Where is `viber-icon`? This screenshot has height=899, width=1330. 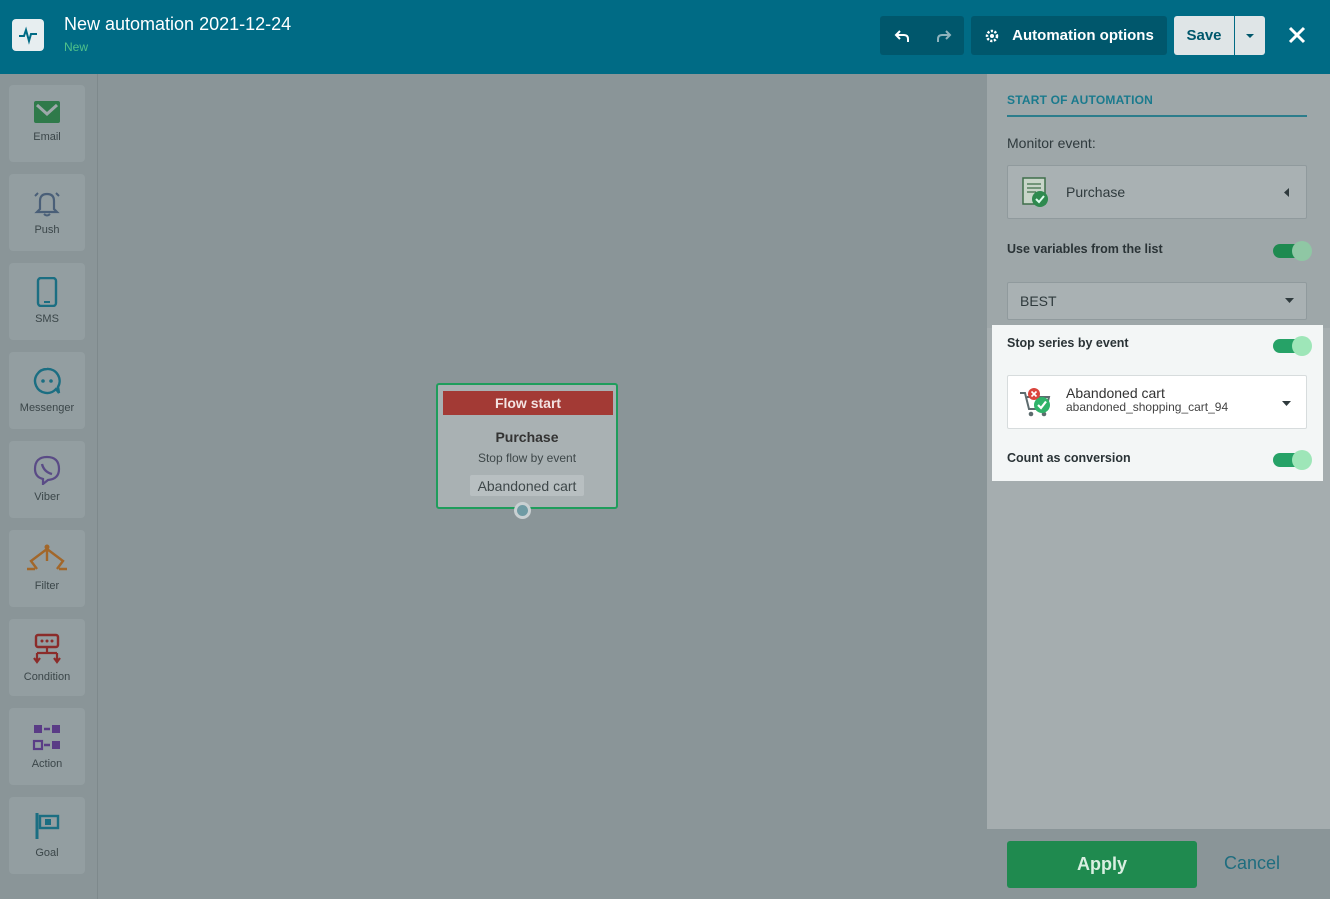 viber-icon is located at coordinates (47, 470).